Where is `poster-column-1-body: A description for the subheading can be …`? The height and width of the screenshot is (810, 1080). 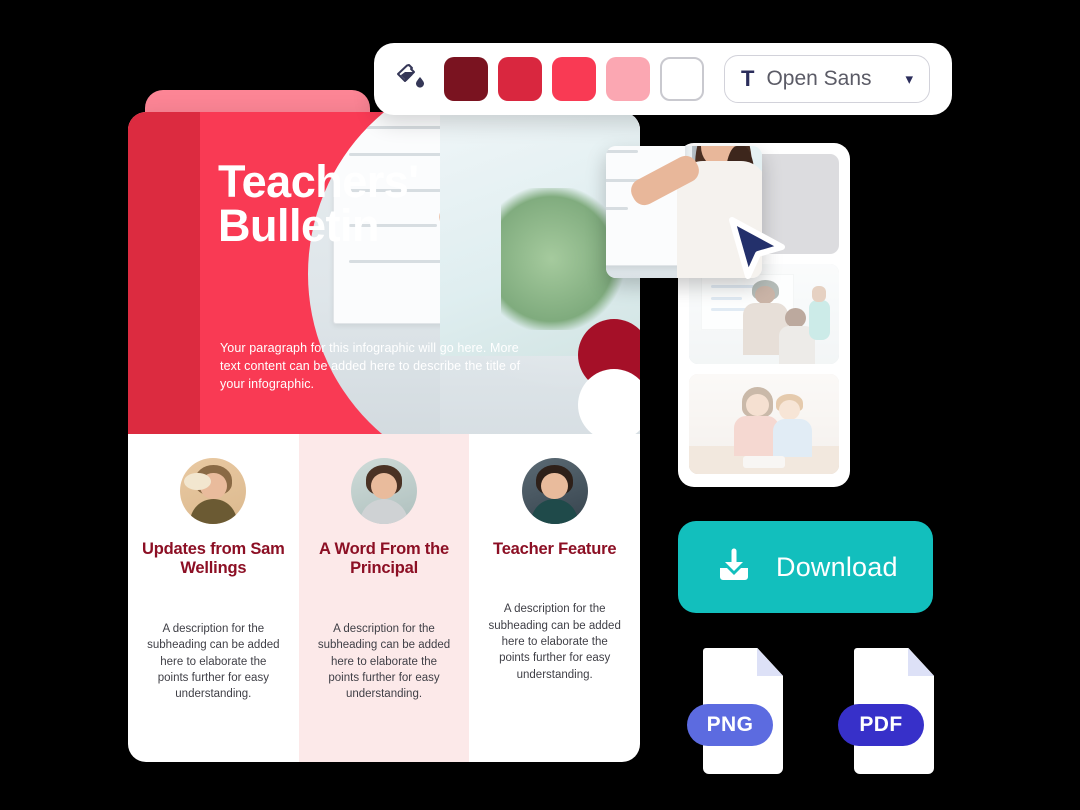 poster-column-1-body: A description for the subheading can be … is located at coordinates (213, 661).